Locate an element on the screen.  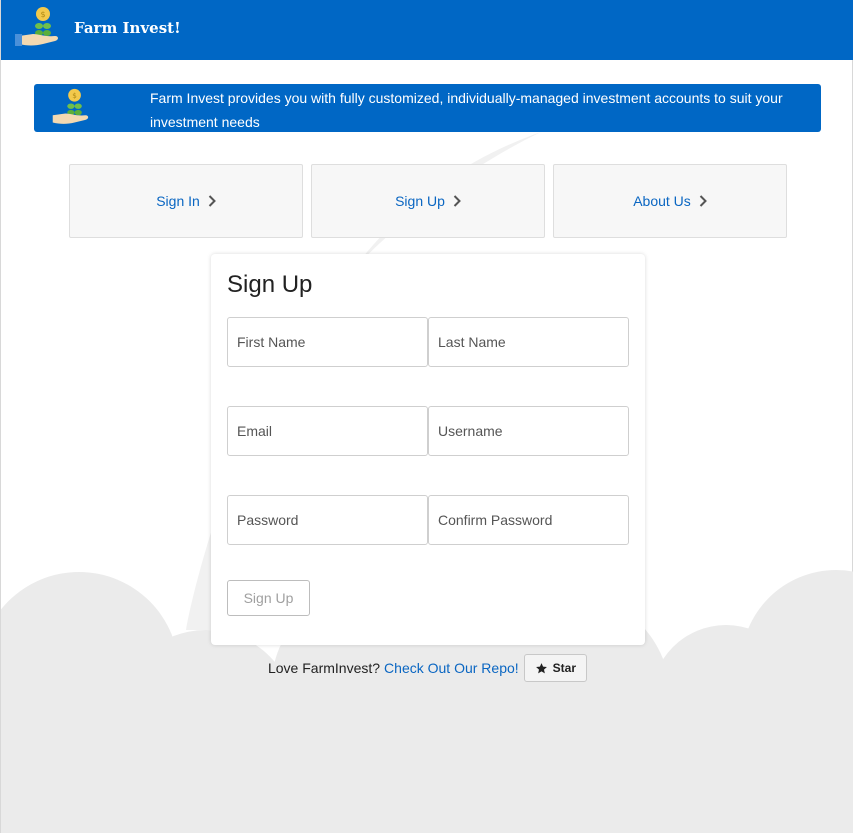
nav-card-label: Sign Up is located at coordinates (420, 201).